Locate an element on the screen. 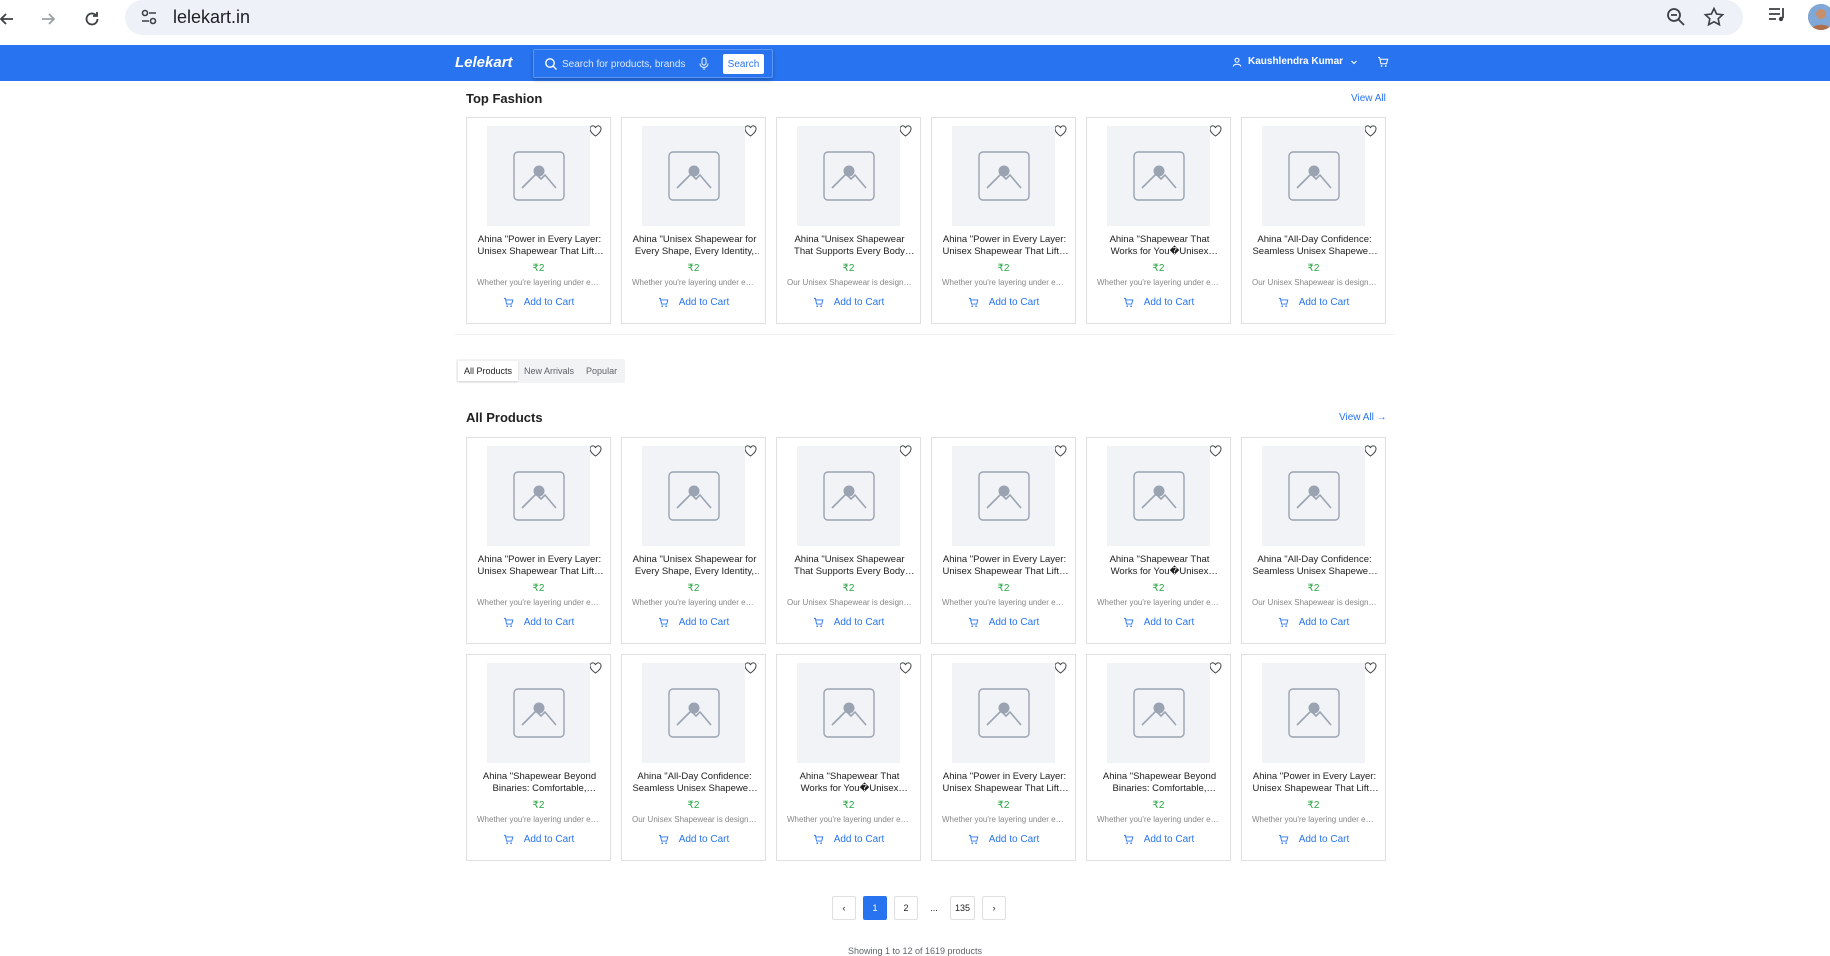 Image resolution: width=1830 pixels, height=956 pixels. header-cart-icon is located at coordinates (1383, 62).